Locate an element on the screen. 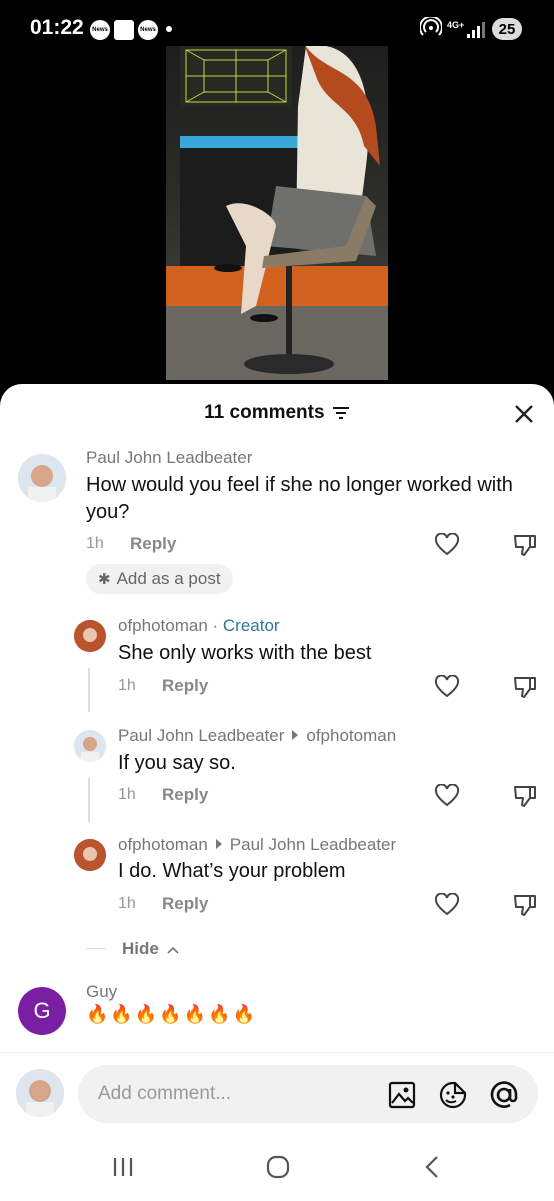  comment-author: Paul John Leadbeater is located at coordinates (169, 458).